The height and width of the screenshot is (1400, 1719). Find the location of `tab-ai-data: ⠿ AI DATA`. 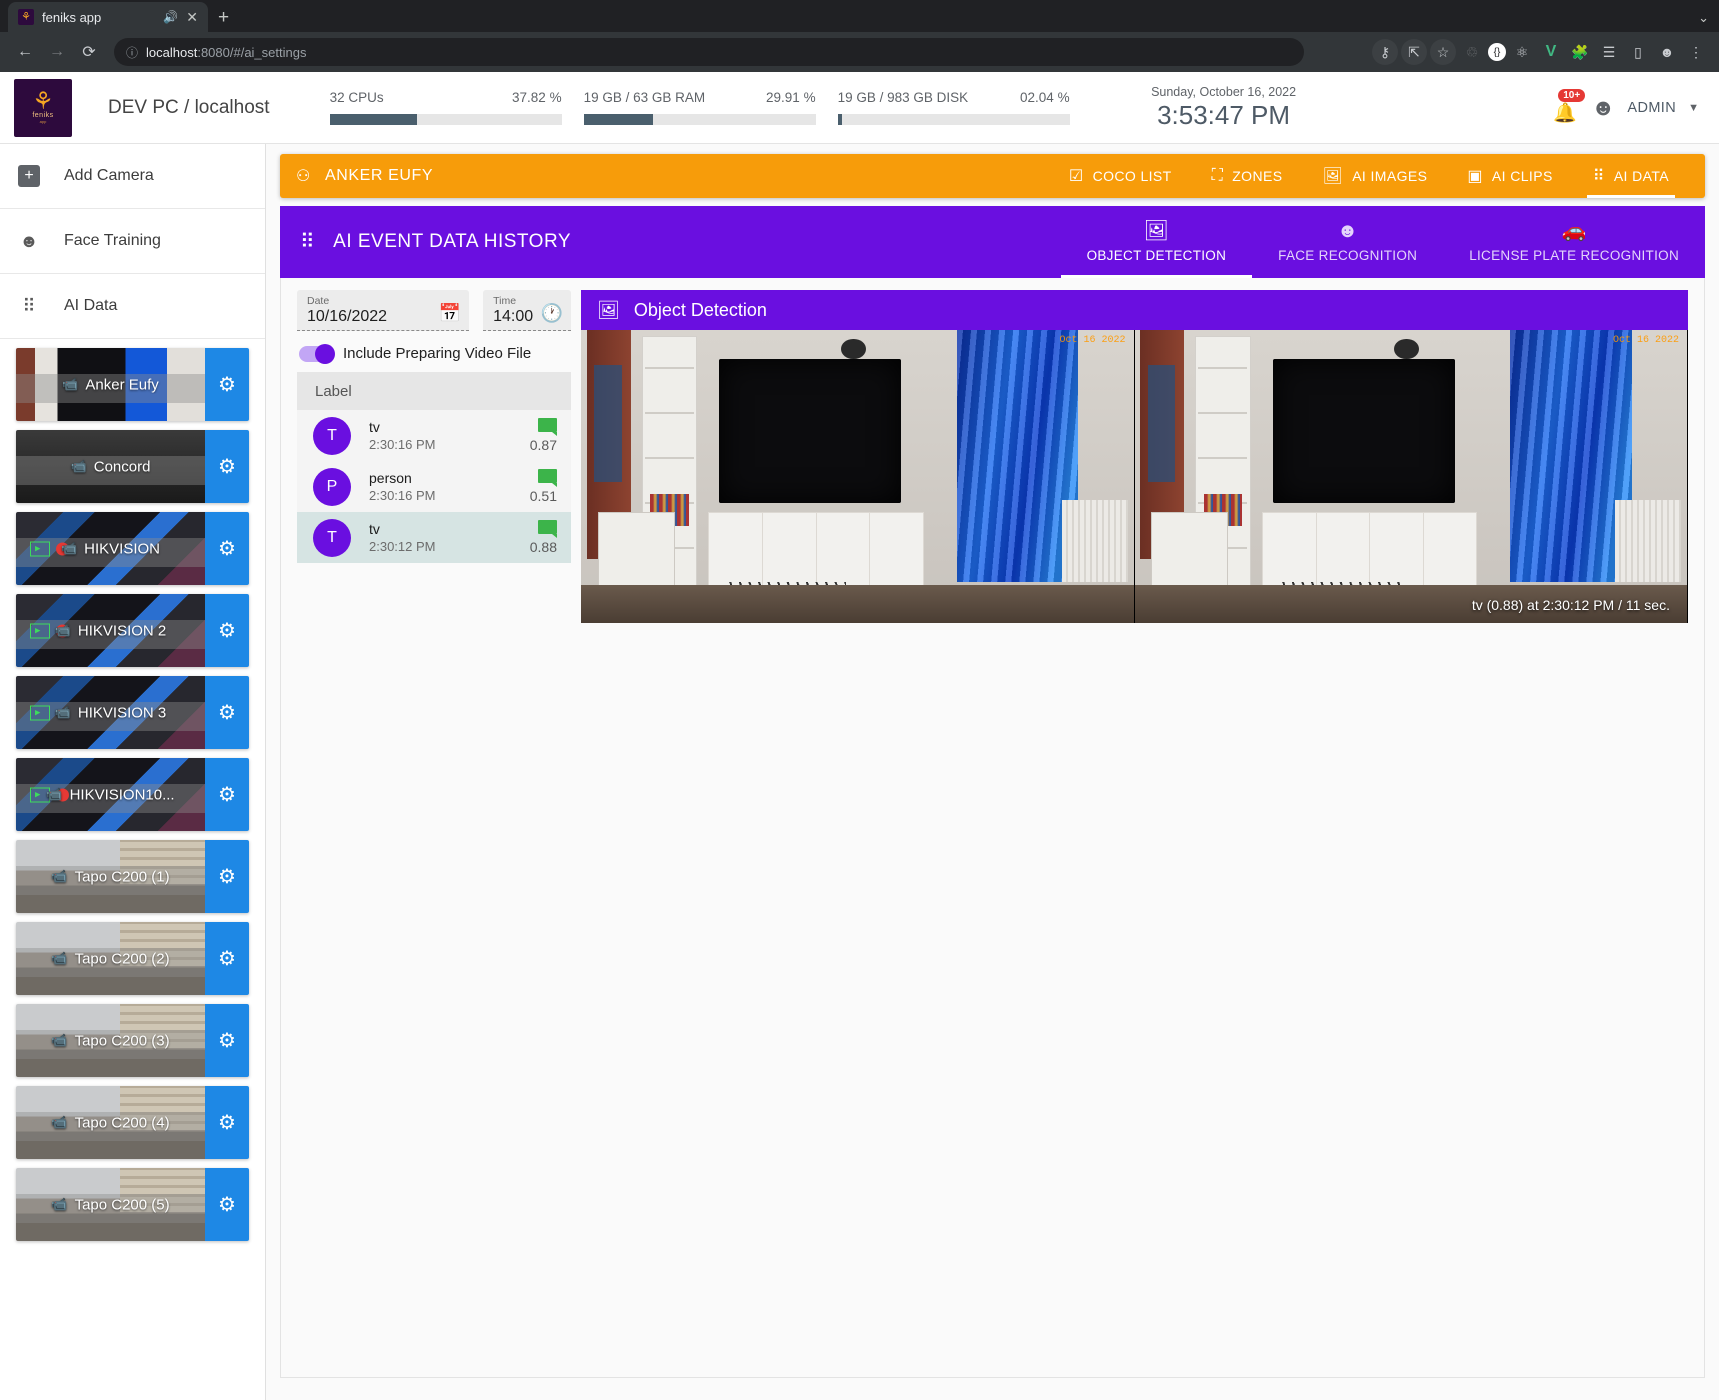

tab-ai-data: ⠿ AI DATA is located at coordinates (1631, 176).